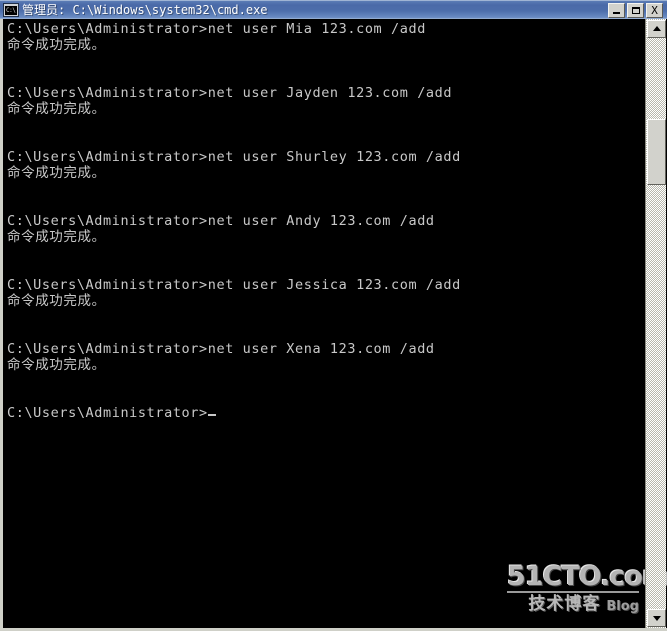 This screenshot has width=667, height=631. What do you see at coordinates (622, 606) in the screenshot?
I see `watermark-blog-text: Blog` at bounding box center [622, 606].